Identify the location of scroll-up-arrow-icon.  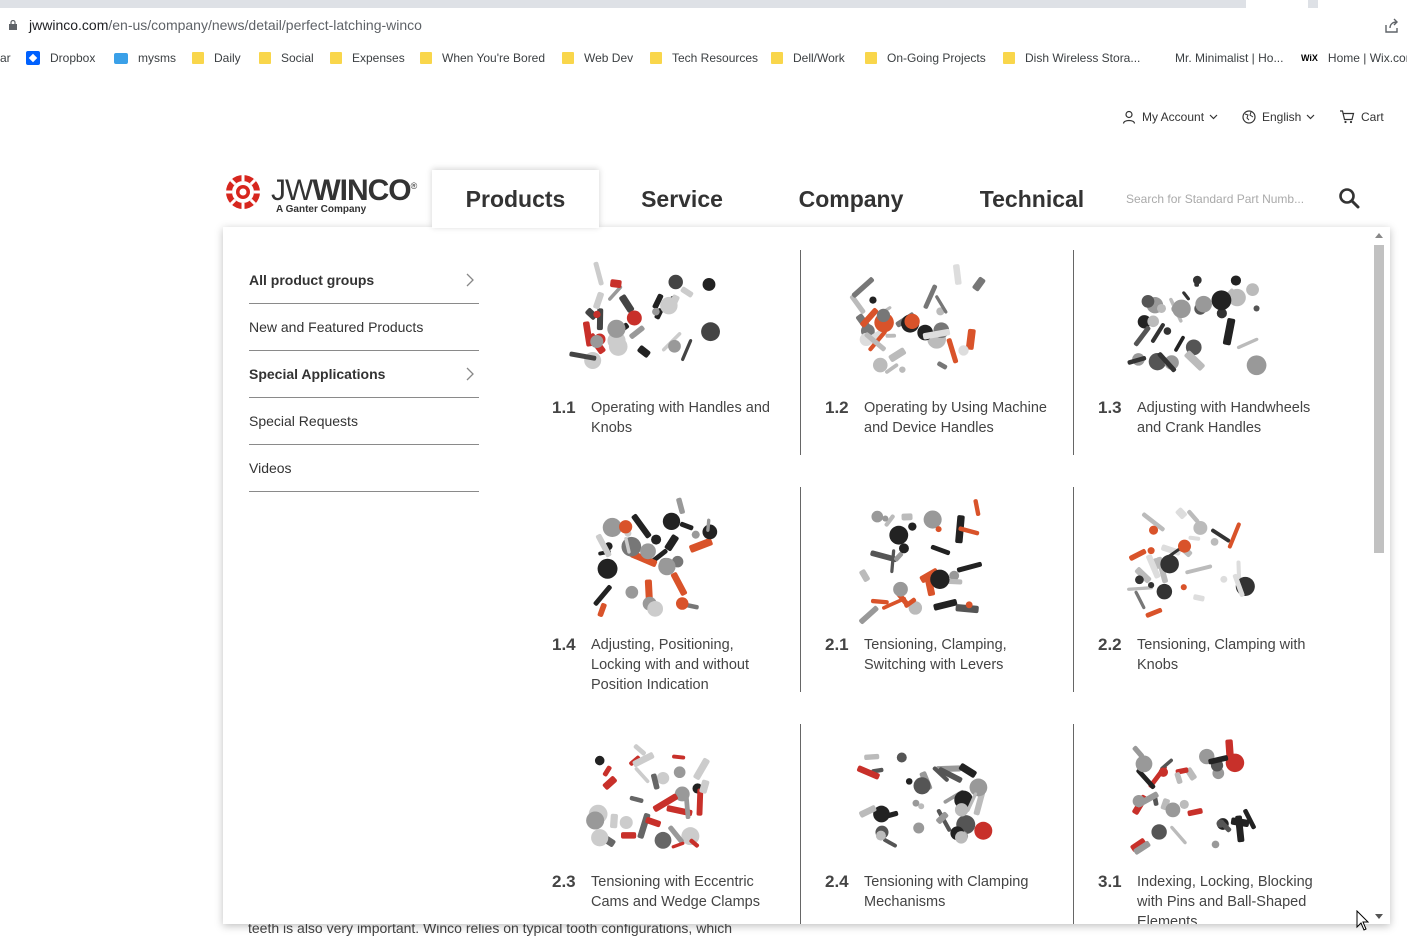
(1379, 235).